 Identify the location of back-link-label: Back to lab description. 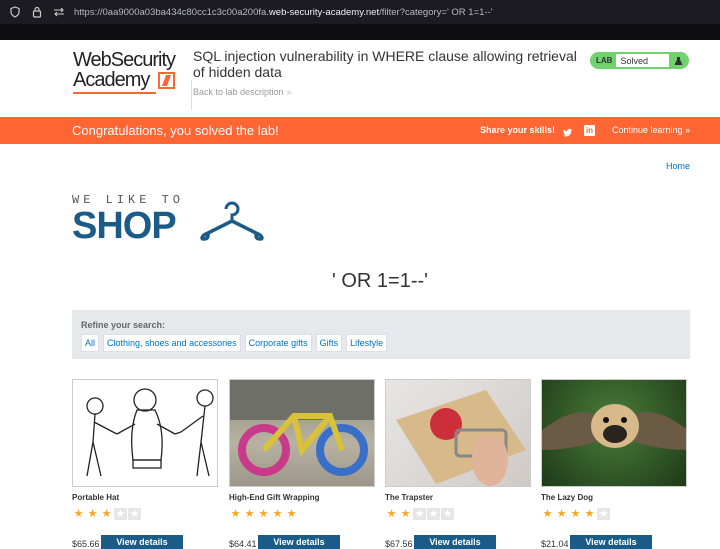
(238, 92).